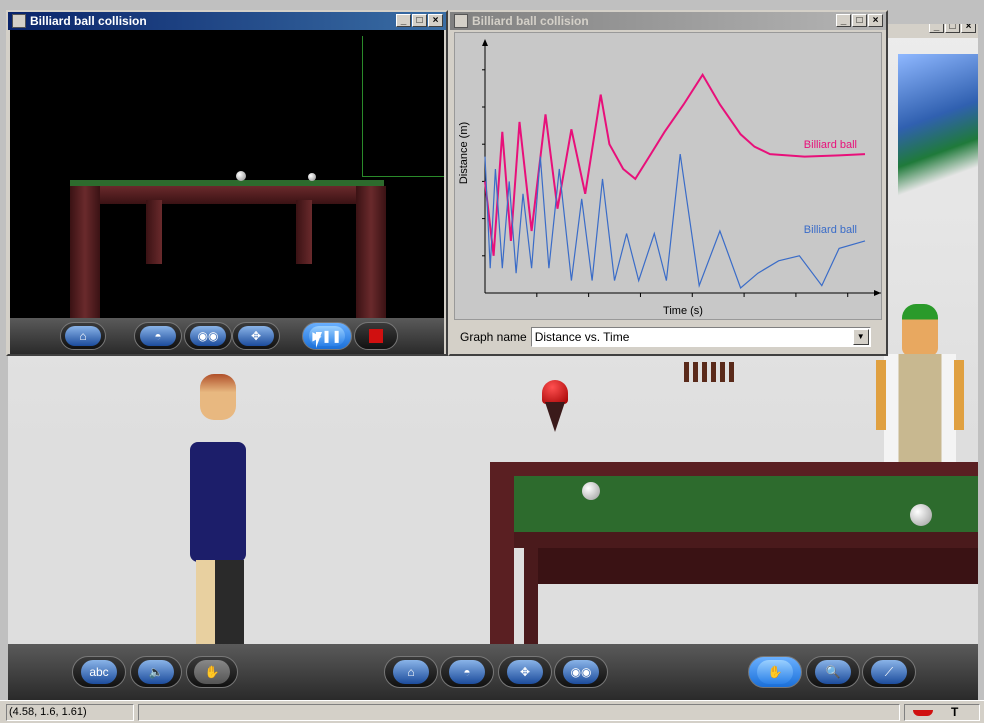 The width and height of the screenshot is (984, 723). I want to click on font-icon: T, so click(955, 712).